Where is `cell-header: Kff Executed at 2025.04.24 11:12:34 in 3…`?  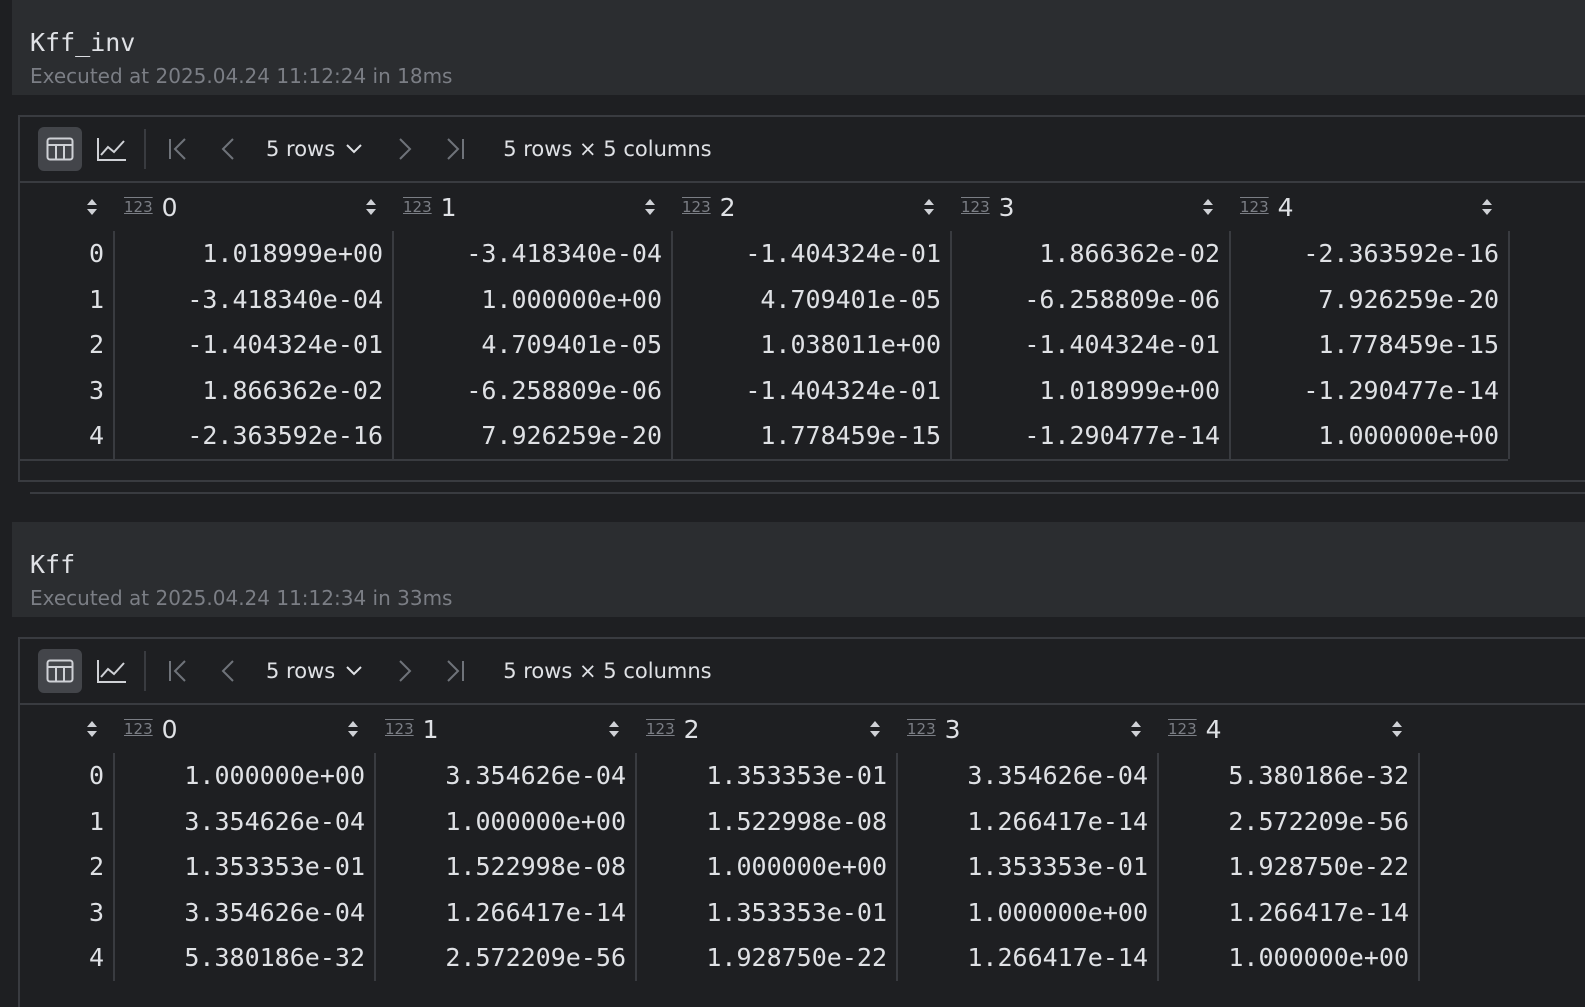
cell-header: Kff Executed at 2025.04.24 11:12:34 in 3… is located at coordinates (798, 569).